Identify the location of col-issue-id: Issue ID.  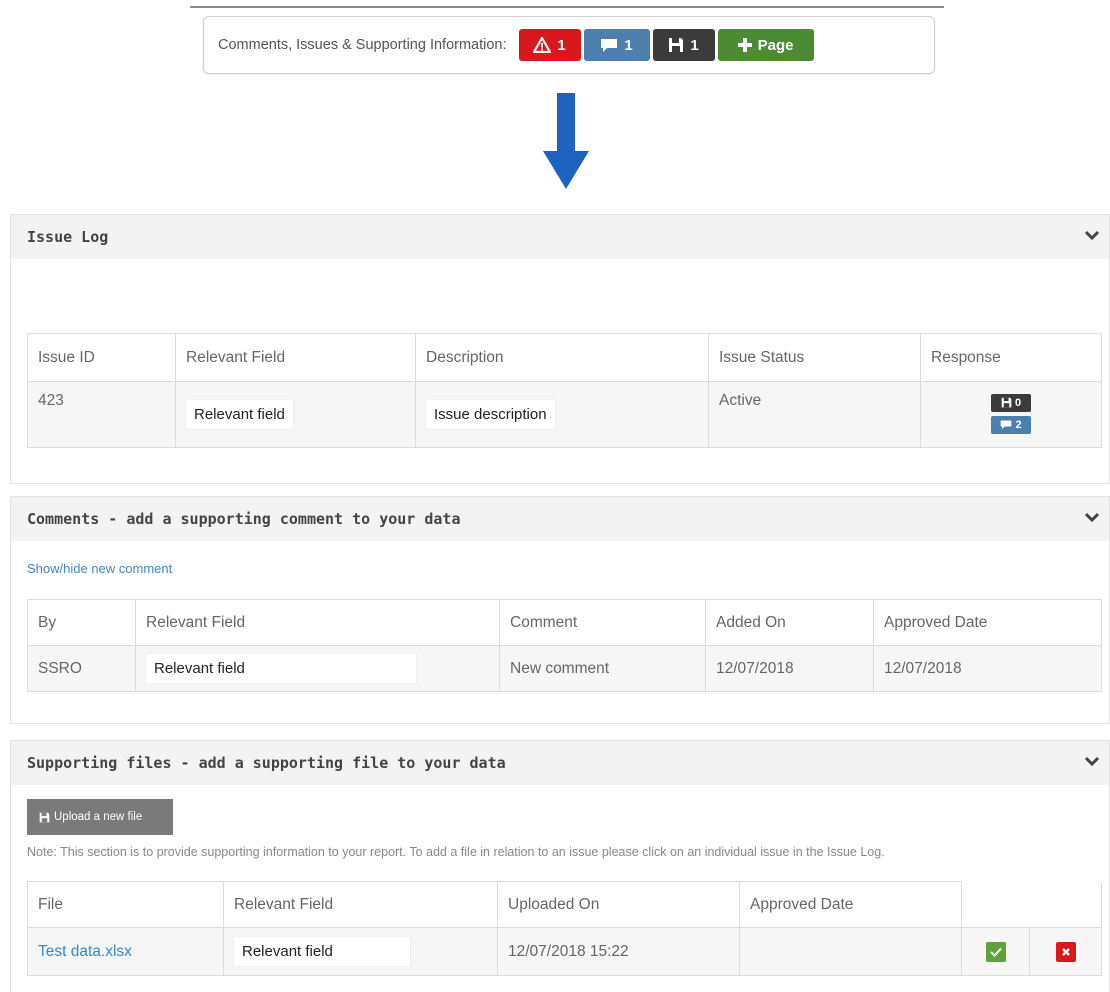
(101, 357).